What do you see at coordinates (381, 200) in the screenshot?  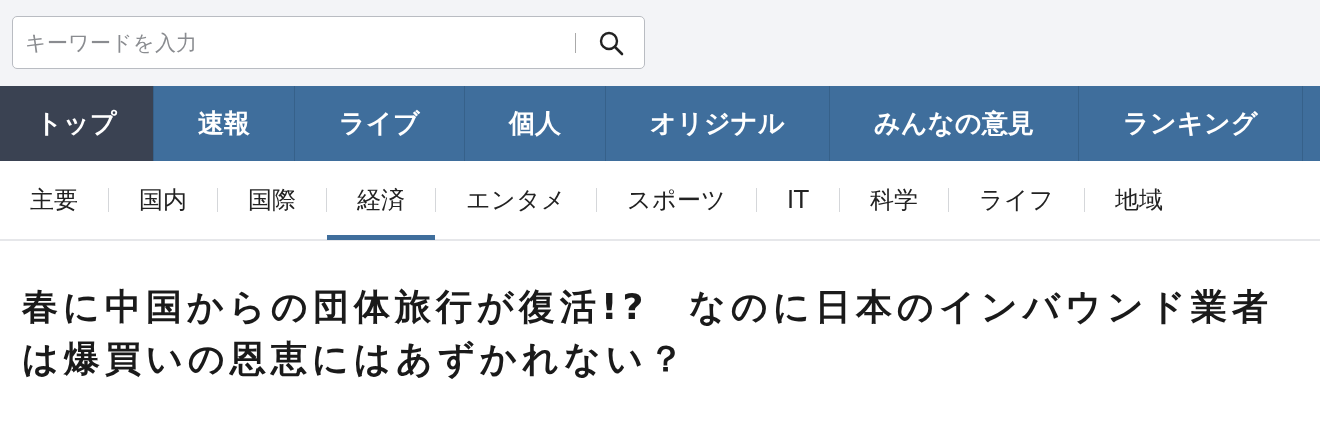 I see `category-tab: 経済` at bounding box center [381, 200].